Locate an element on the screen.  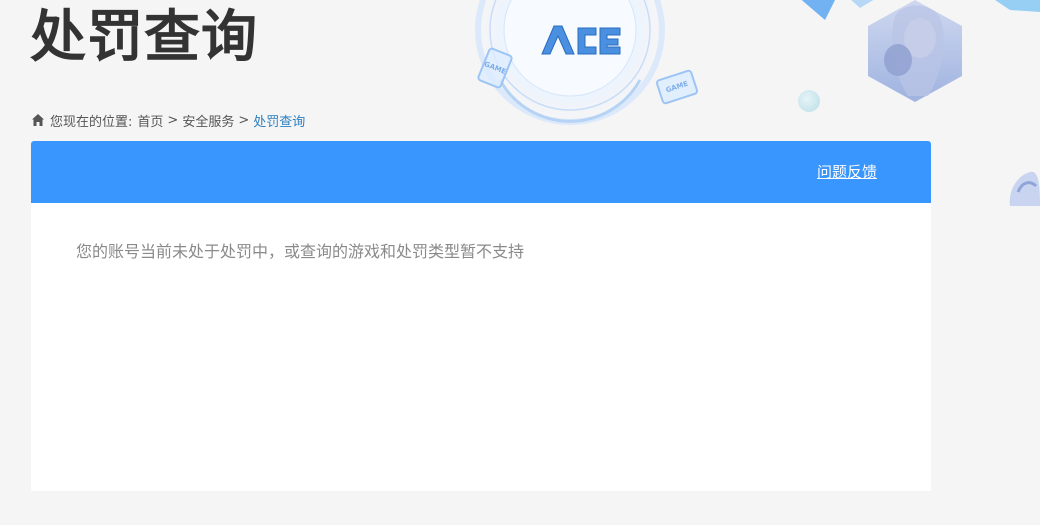
breadcrumb-prefix: 您现在的位置: is located at coordinates (91, 122).